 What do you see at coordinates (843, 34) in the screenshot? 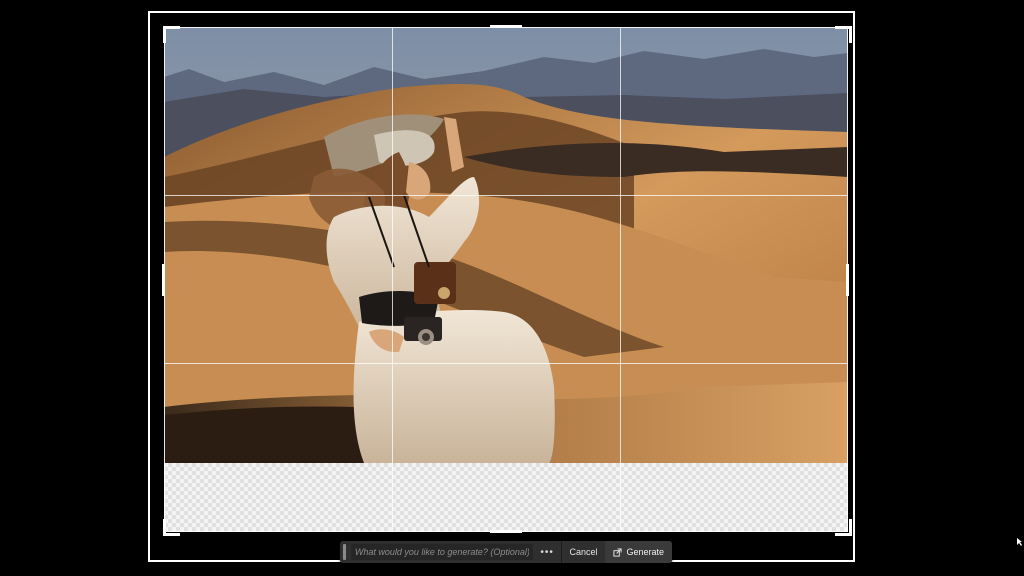
I see `crop-handle-top-right` at bounding box center [843, 34].